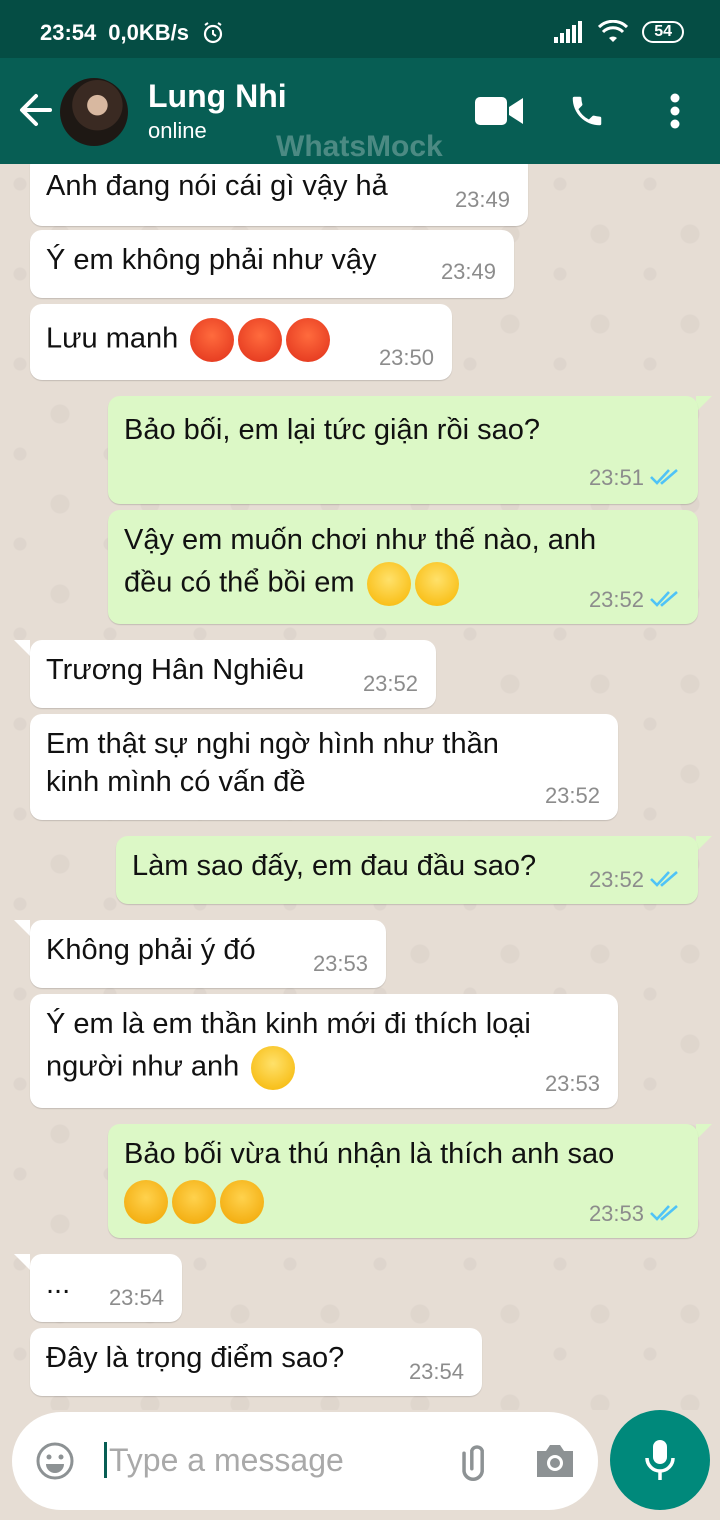 The height and width of the screenshot is (1520, 720). Describe the element at coordinates (151, 950) in the screenshot. I see `message-text: Không phải ý đó` at that location.